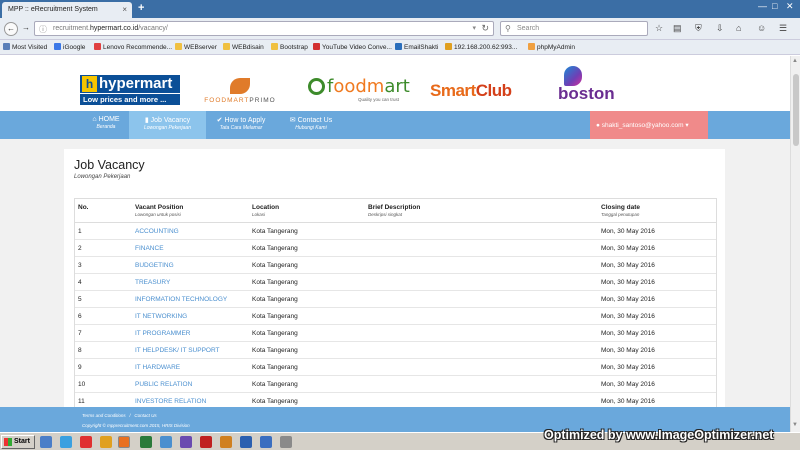 This screenshot has height=450, width=800. What do you see at coordinates (761, 28) in the screenshot?
I see `chat-icon: ☺` at bounding box center [761, 28].